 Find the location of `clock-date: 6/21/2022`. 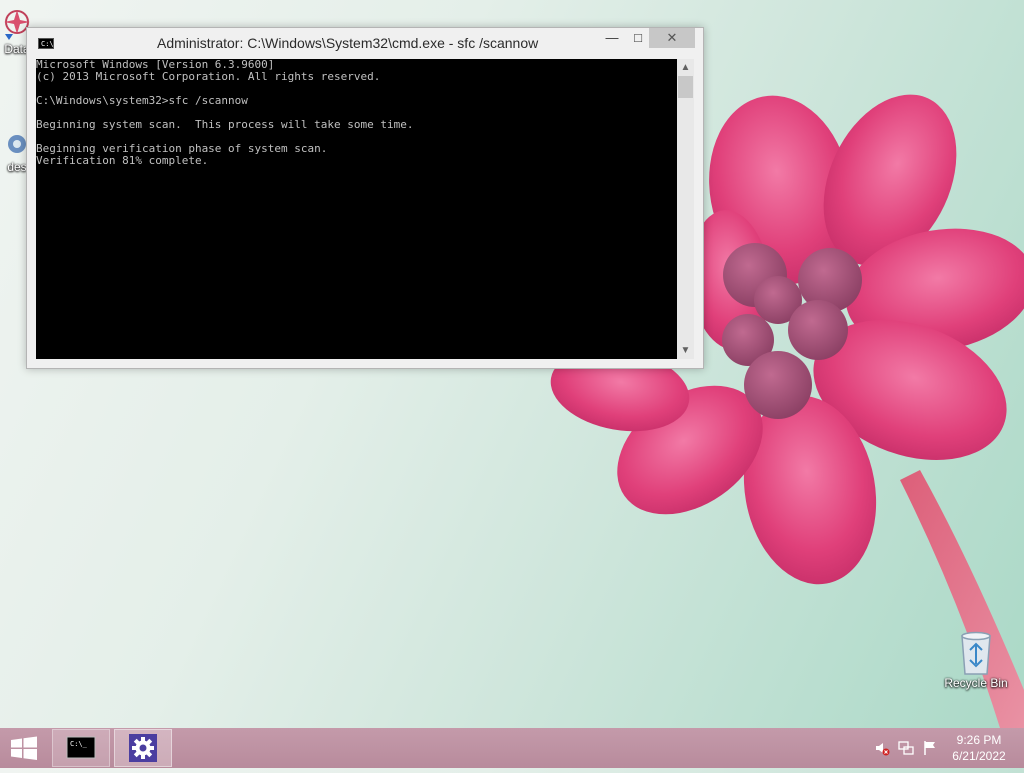

clock-date: 6/21/2022 is located at coordinates (979, 756).